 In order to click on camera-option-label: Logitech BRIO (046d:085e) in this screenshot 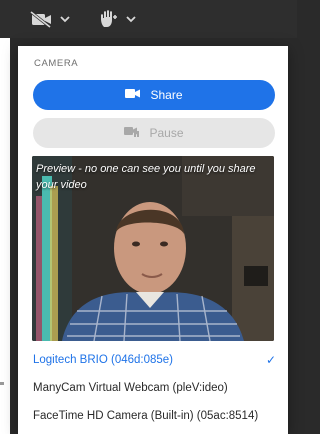, I will do `click(103, 360)`.